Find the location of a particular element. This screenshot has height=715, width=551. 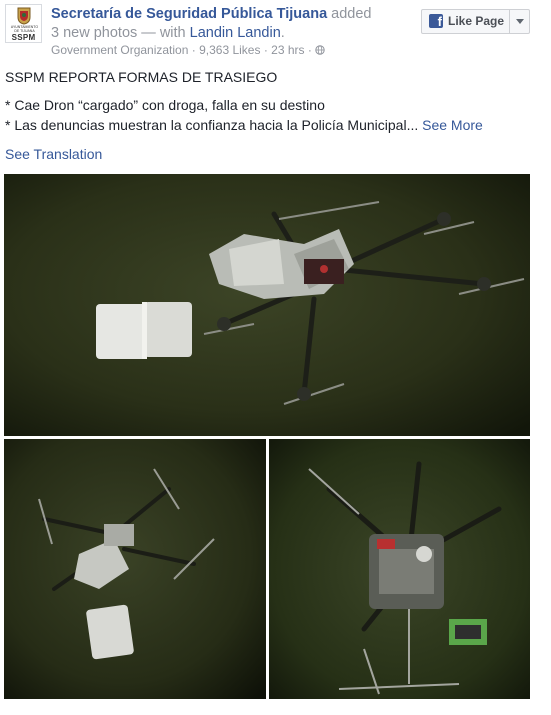

like-page-control: f Like Page is located at coordinates (475, 21).